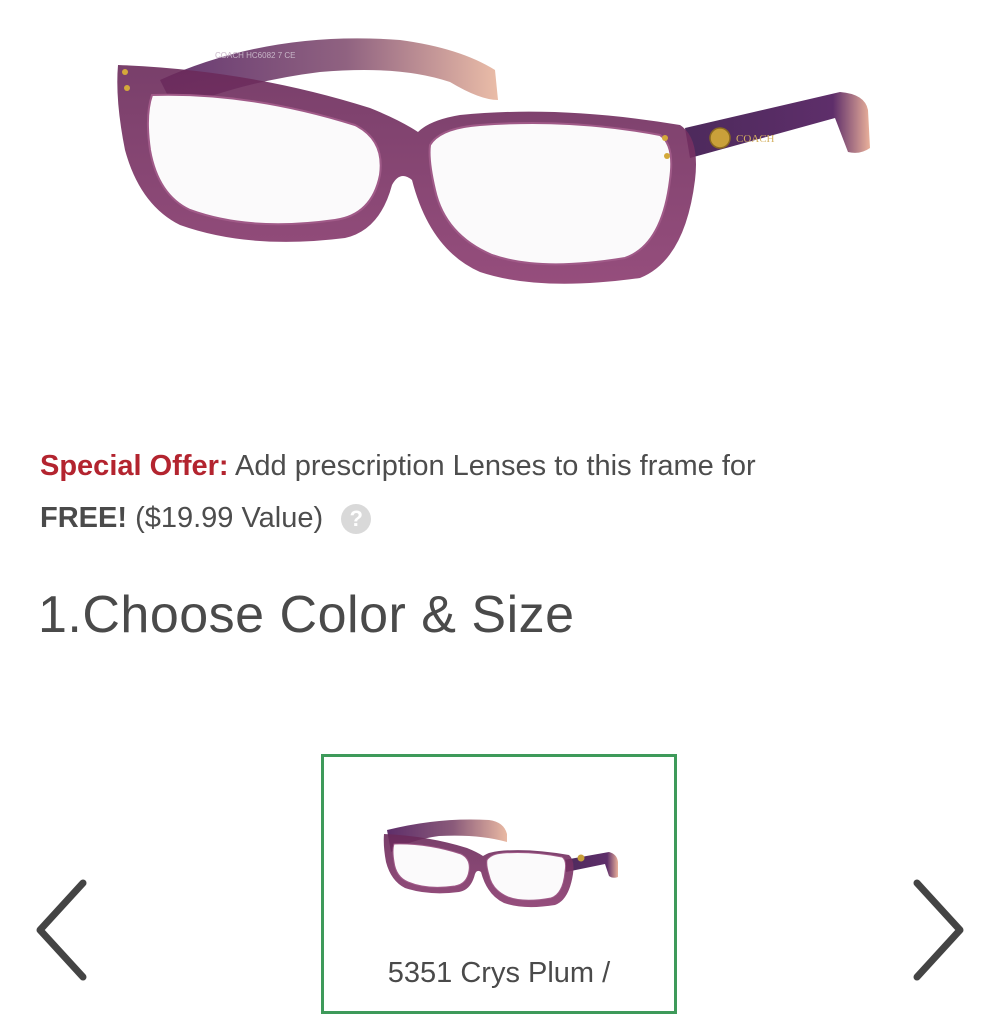  Describe the element at coordinates (356, 519) in the screenshot. I see `question-circle-icon: ?` at that location.